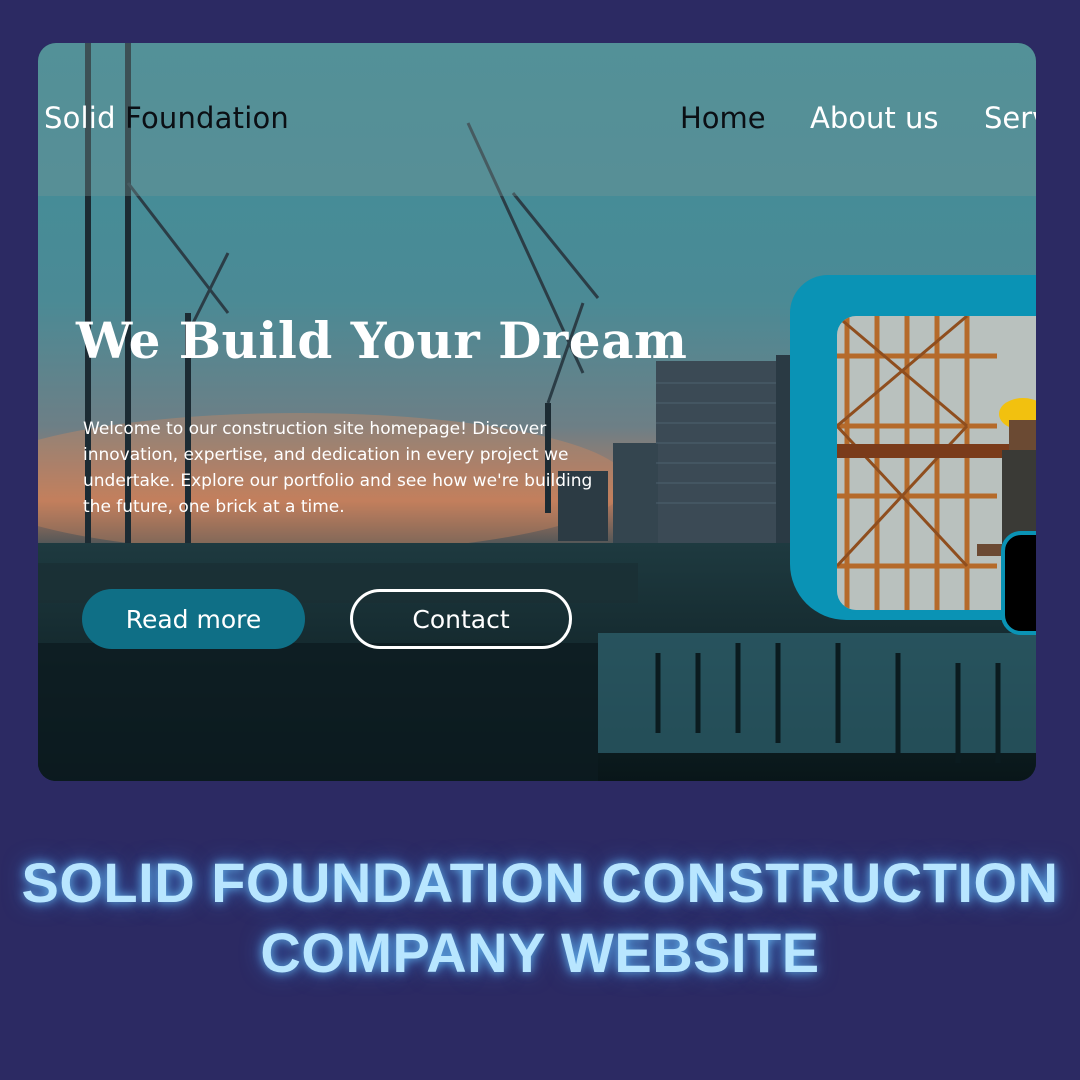  I want to click on brand-logo-text: Solid Foundation, so click(166, 118).